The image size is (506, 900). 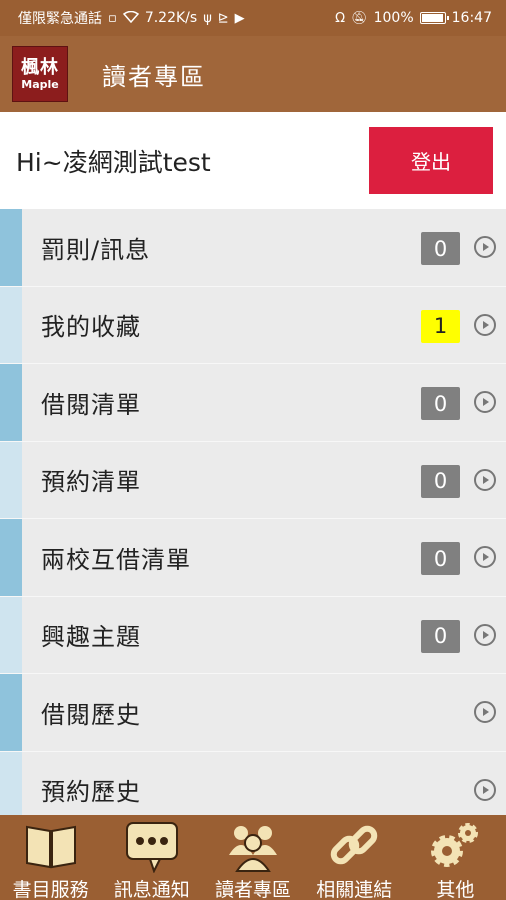 I want to click on nav-tab-reader-area: 讀者專區, so click(x=252, y=857).